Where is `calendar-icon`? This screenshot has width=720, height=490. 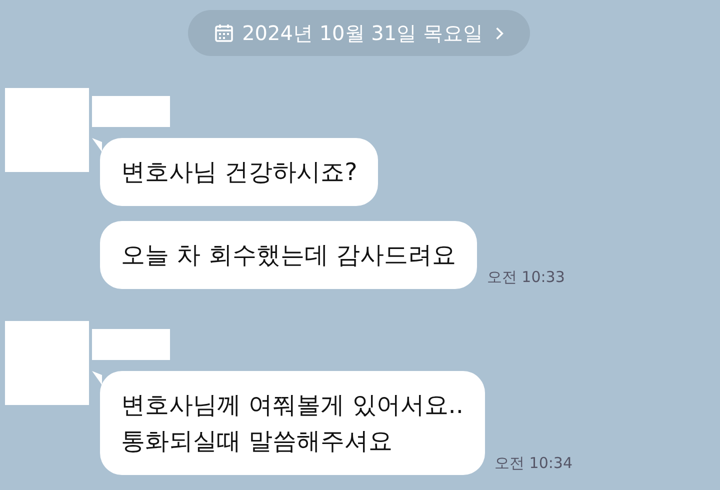 calendar-icon is located at coordinates (224, 33).